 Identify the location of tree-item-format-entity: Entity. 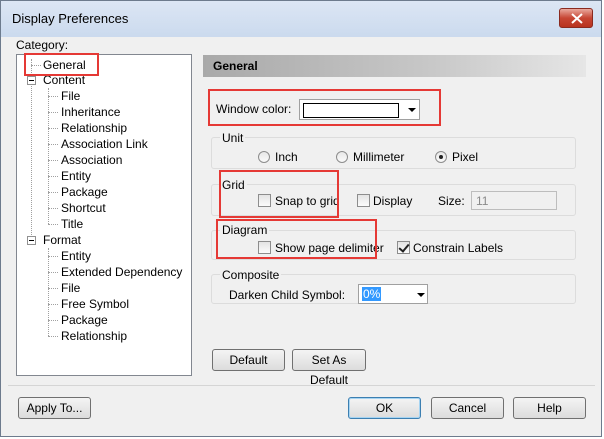
(76, 256).